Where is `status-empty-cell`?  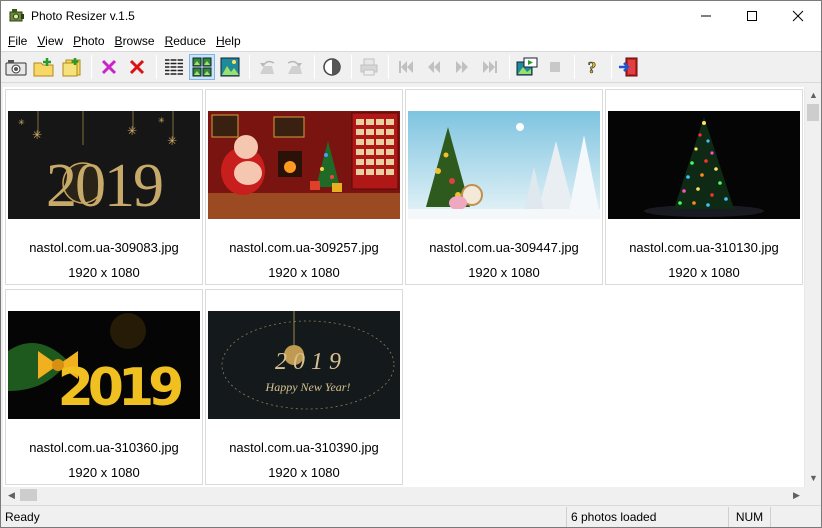
status-empty-cell is located at coordinates (795, 517).